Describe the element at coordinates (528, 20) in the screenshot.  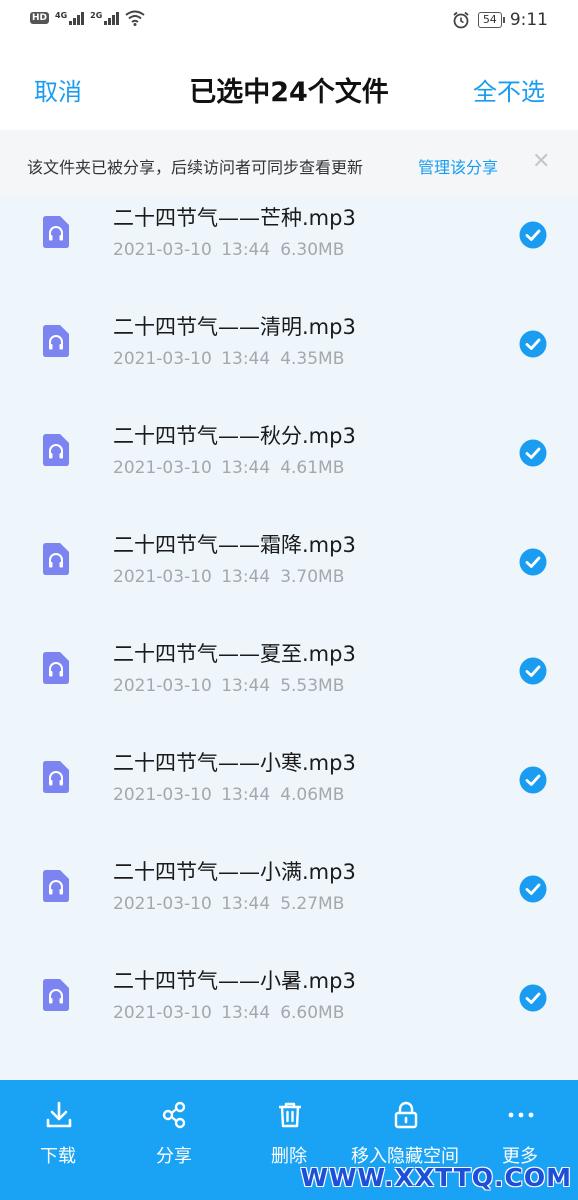
I see `clock: 9:11` at that location.